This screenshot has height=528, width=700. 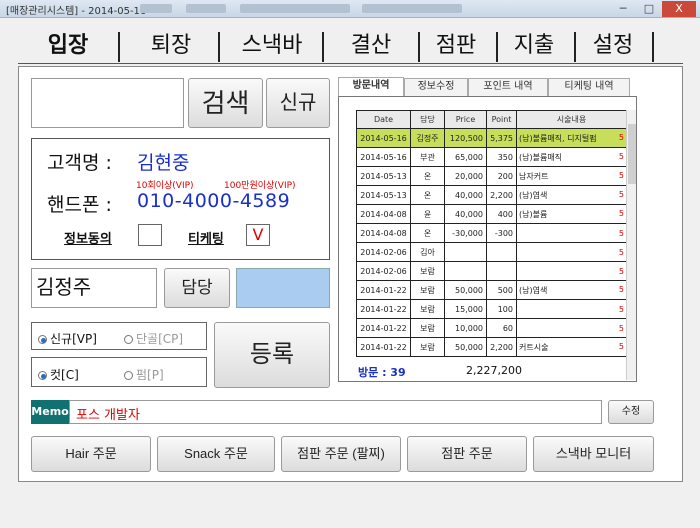 I want to click on service-type-group: 컷[C] 펌[P], so click(x=119, y=372).